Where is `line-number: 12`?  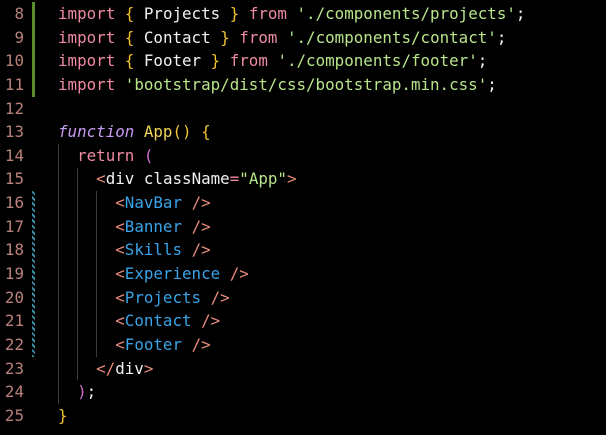
line-number: 12 is located at coordinates (14, 108).